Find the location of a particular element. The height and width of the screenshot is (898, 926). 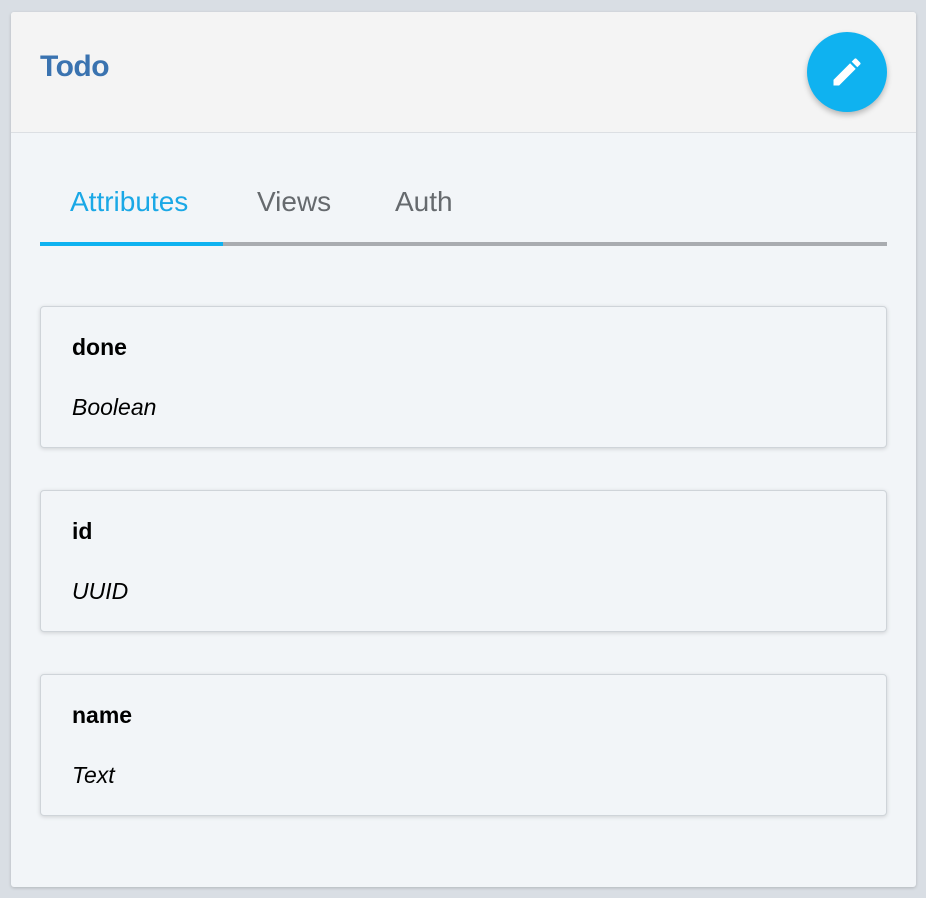

card-header: Todo is located at coordinates (463, 72).